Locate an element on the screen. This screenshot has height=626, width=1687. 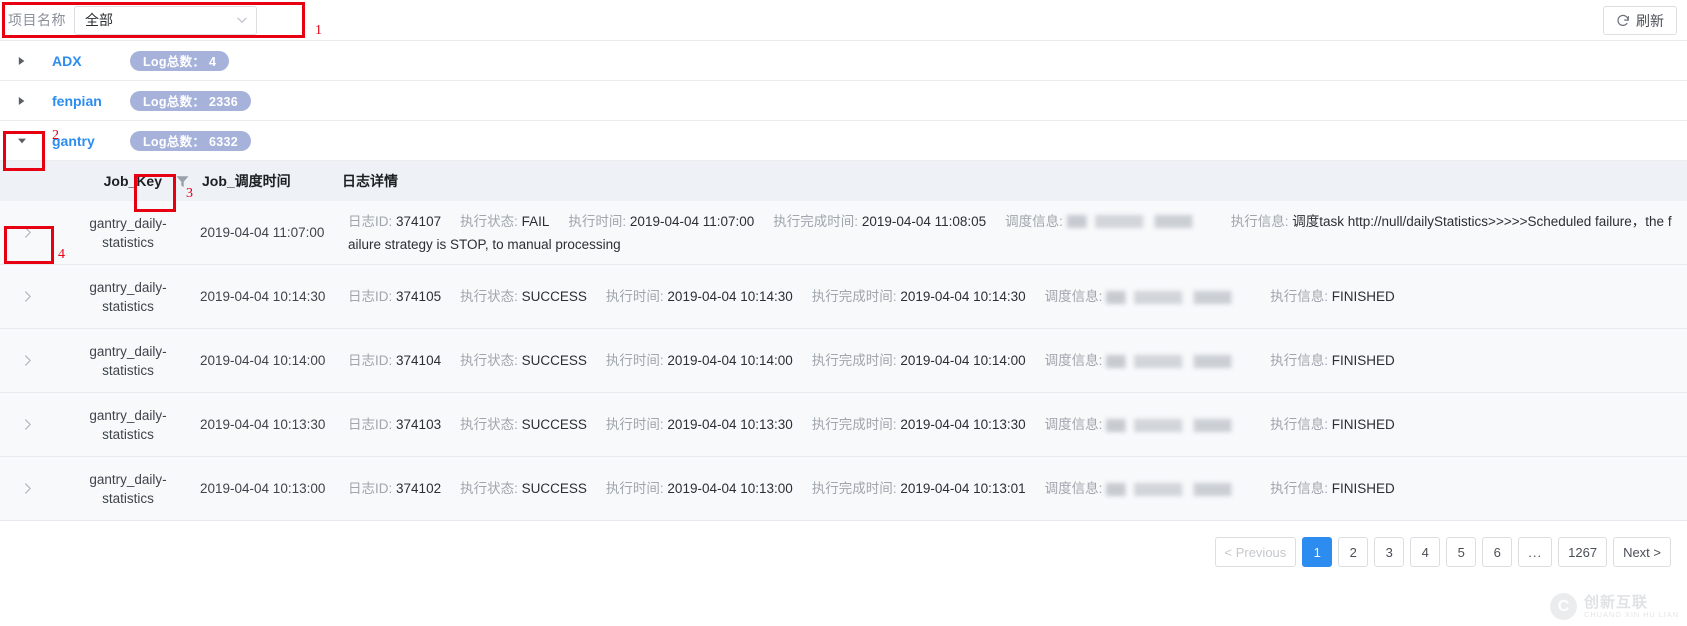
refresh-icon is located at coordinates (1623, 21).